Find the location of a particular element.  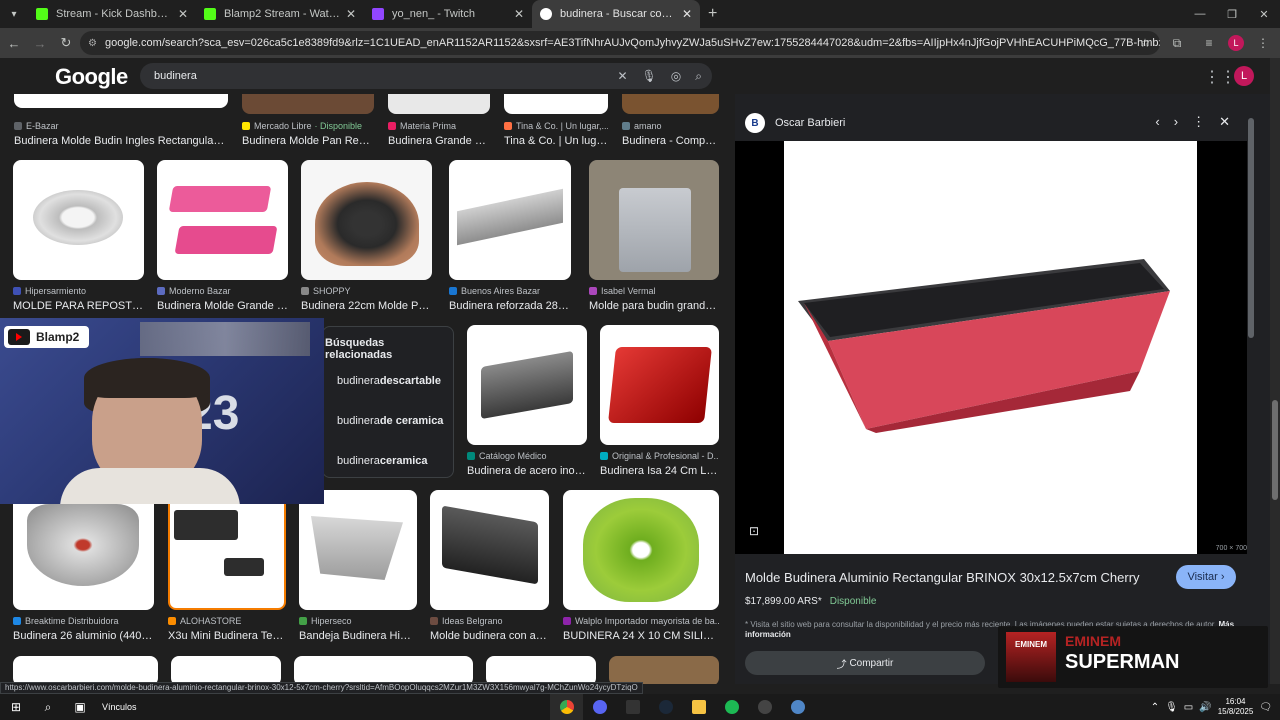

tab-twitch: yo_nen_ - Twitch ✕ is located at coordinates (448, 14).